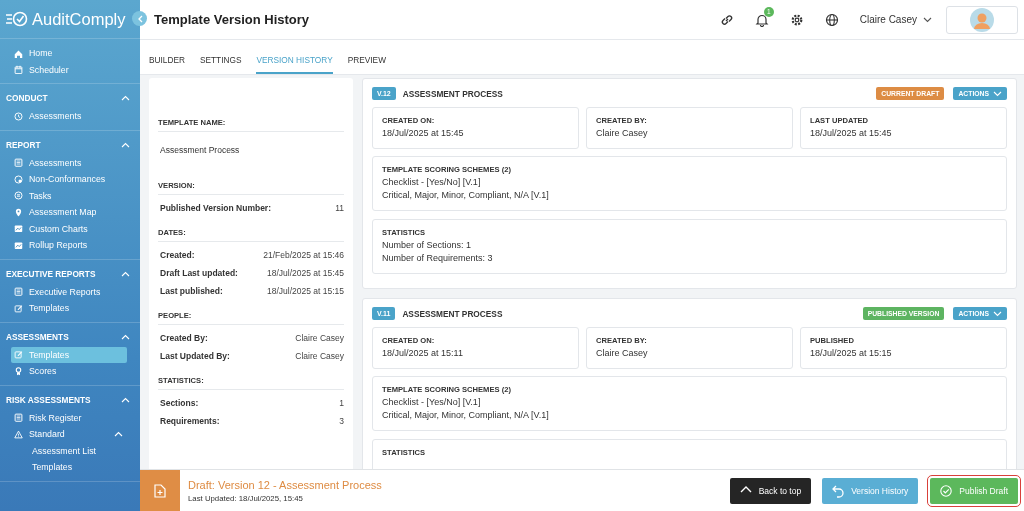 The width and height of the screenshot is (1024, 511). Describe the element at coordinates (69, 228) in the screenshot. I see `sidebar-item: Custom Charts` at that location.